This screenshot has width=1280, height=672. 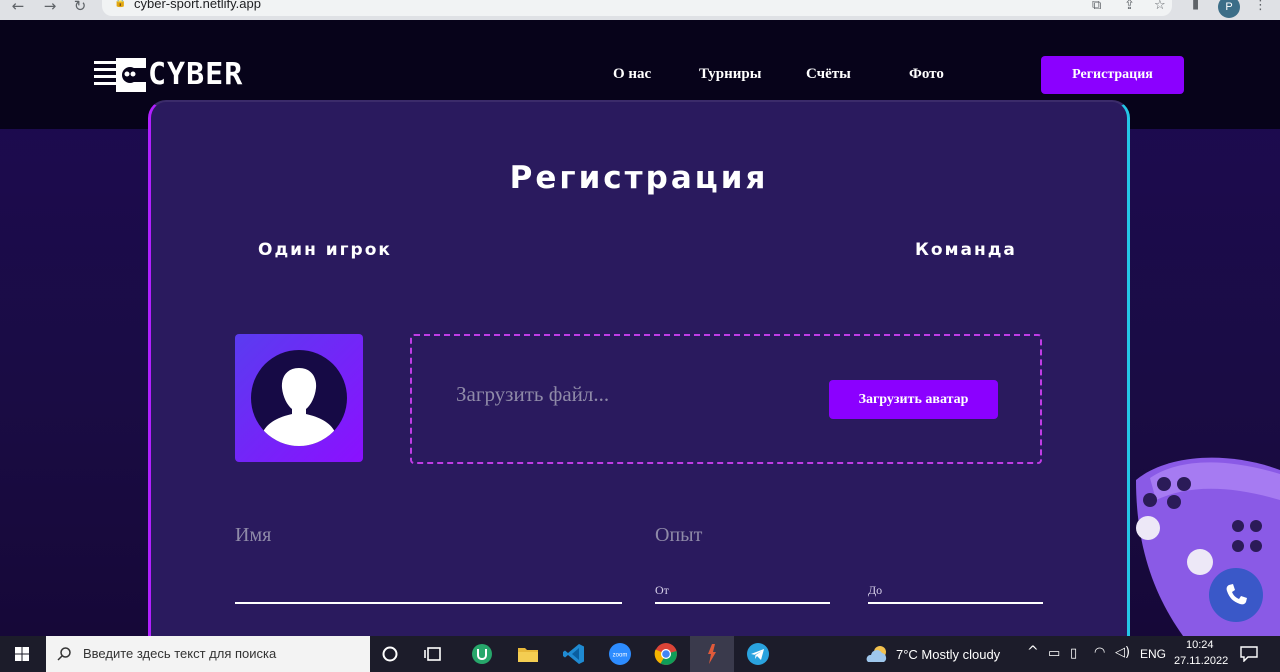 What do you see at coordinates (926, 74) in the screenshot?
I see `nav-photo: Фото` at bounding box center [926, 74].